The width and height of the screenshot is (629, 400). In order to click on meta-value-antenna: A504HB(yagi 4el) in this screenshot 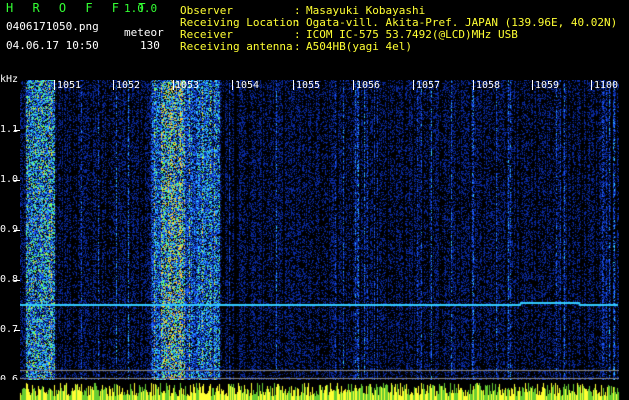, I will do `click(359, 46)`.